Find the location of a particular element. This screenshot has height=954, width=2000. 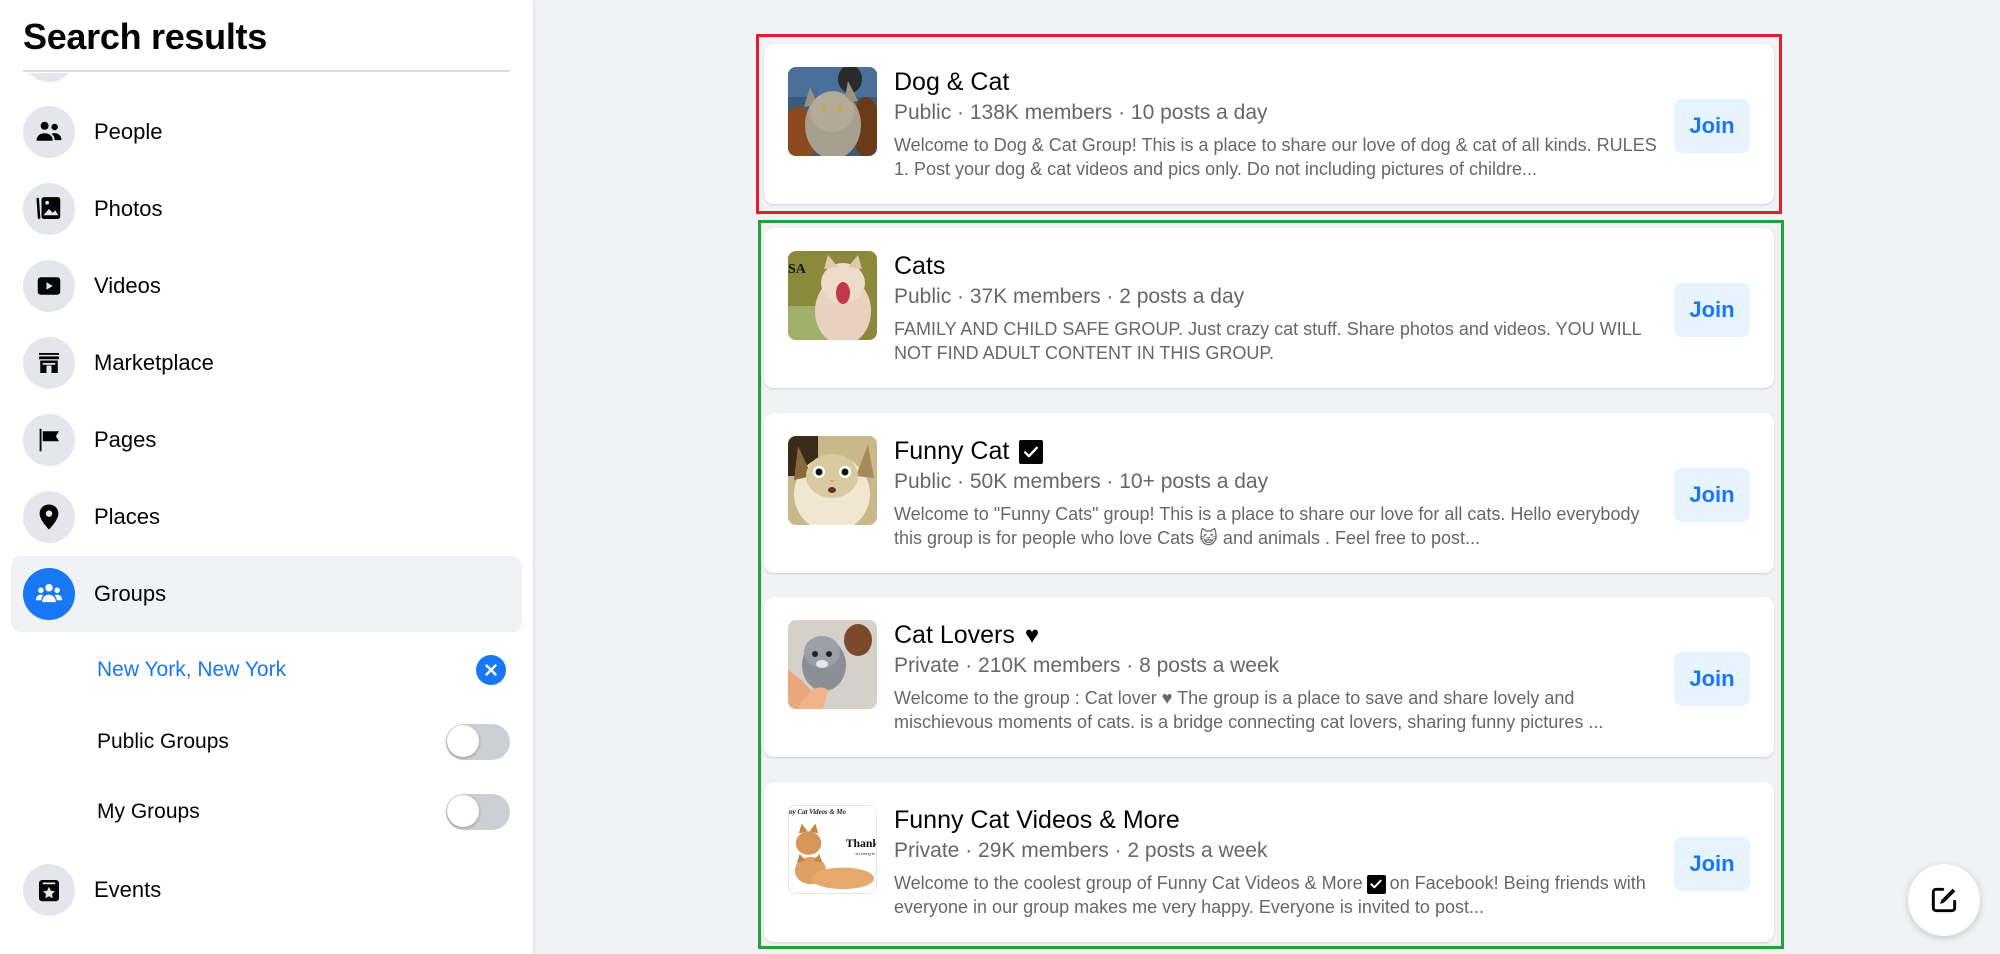

sidebar-item-label: Photos is located at coordinates (128, 208).